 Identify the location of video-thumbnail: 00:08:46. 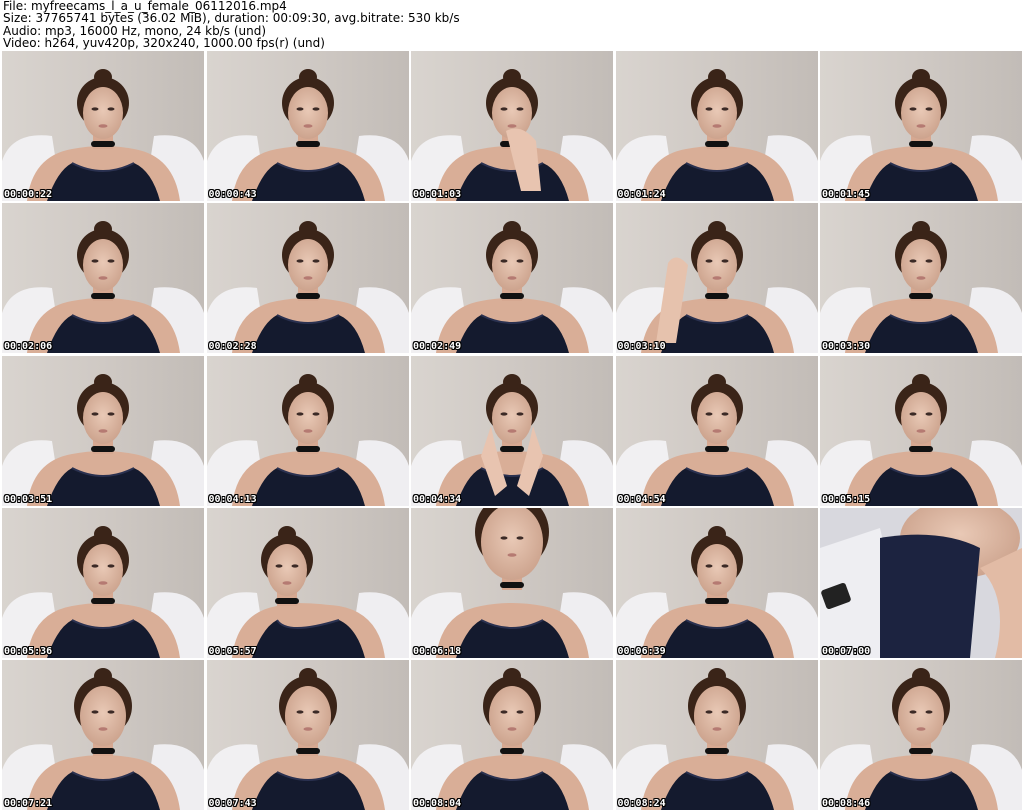
(921, 735).